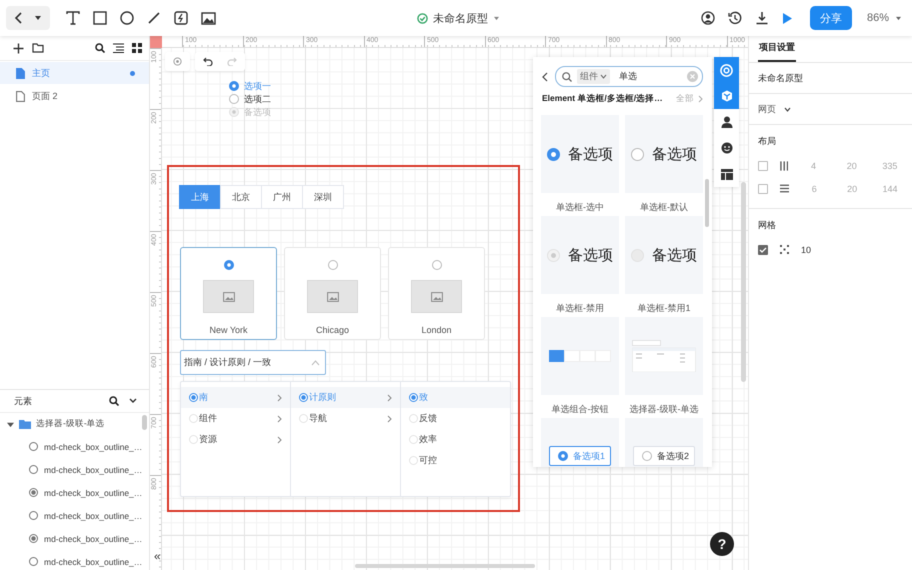 This screenshot has height=570, width=912. I want to click on image-icon, so click(332, 297).